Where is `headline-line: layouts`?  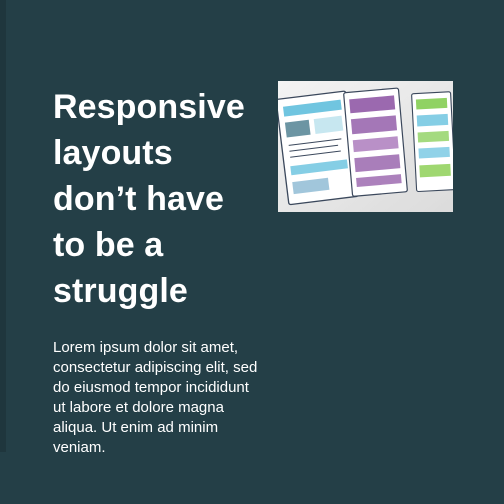 headline-line: layouts is located at coordinates (113, 153).